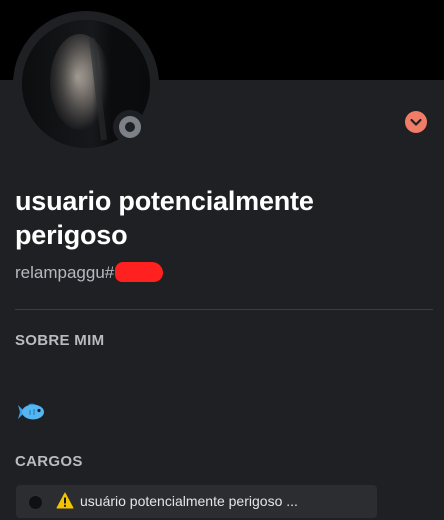 The width and height of the screenshot is (444, 520). Describe the element at coordinates (49, 461) in the screenshot. I see `roles-heading: CARGOS` at that location.